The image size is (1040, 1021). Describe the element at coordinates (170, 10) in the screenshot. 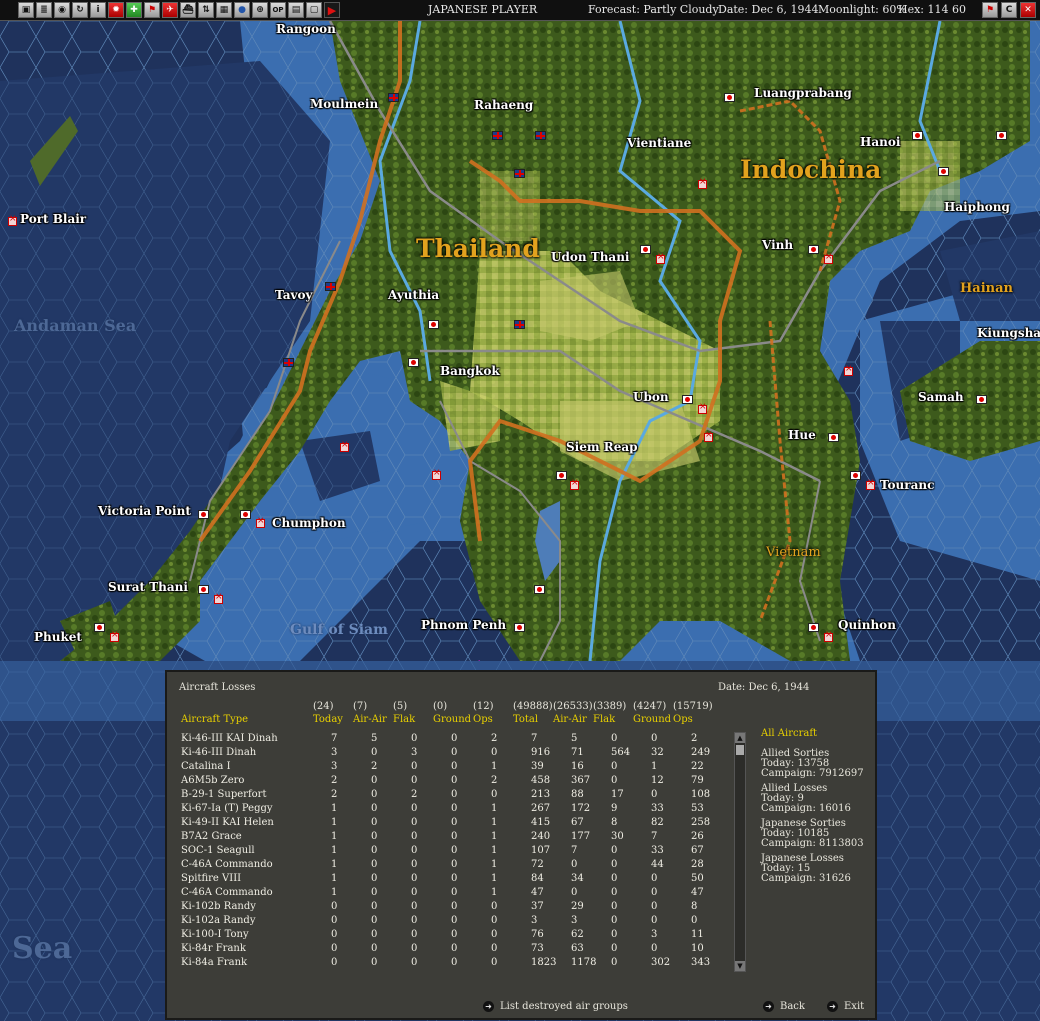

I see `aircraft-icon: ✈` at that location.